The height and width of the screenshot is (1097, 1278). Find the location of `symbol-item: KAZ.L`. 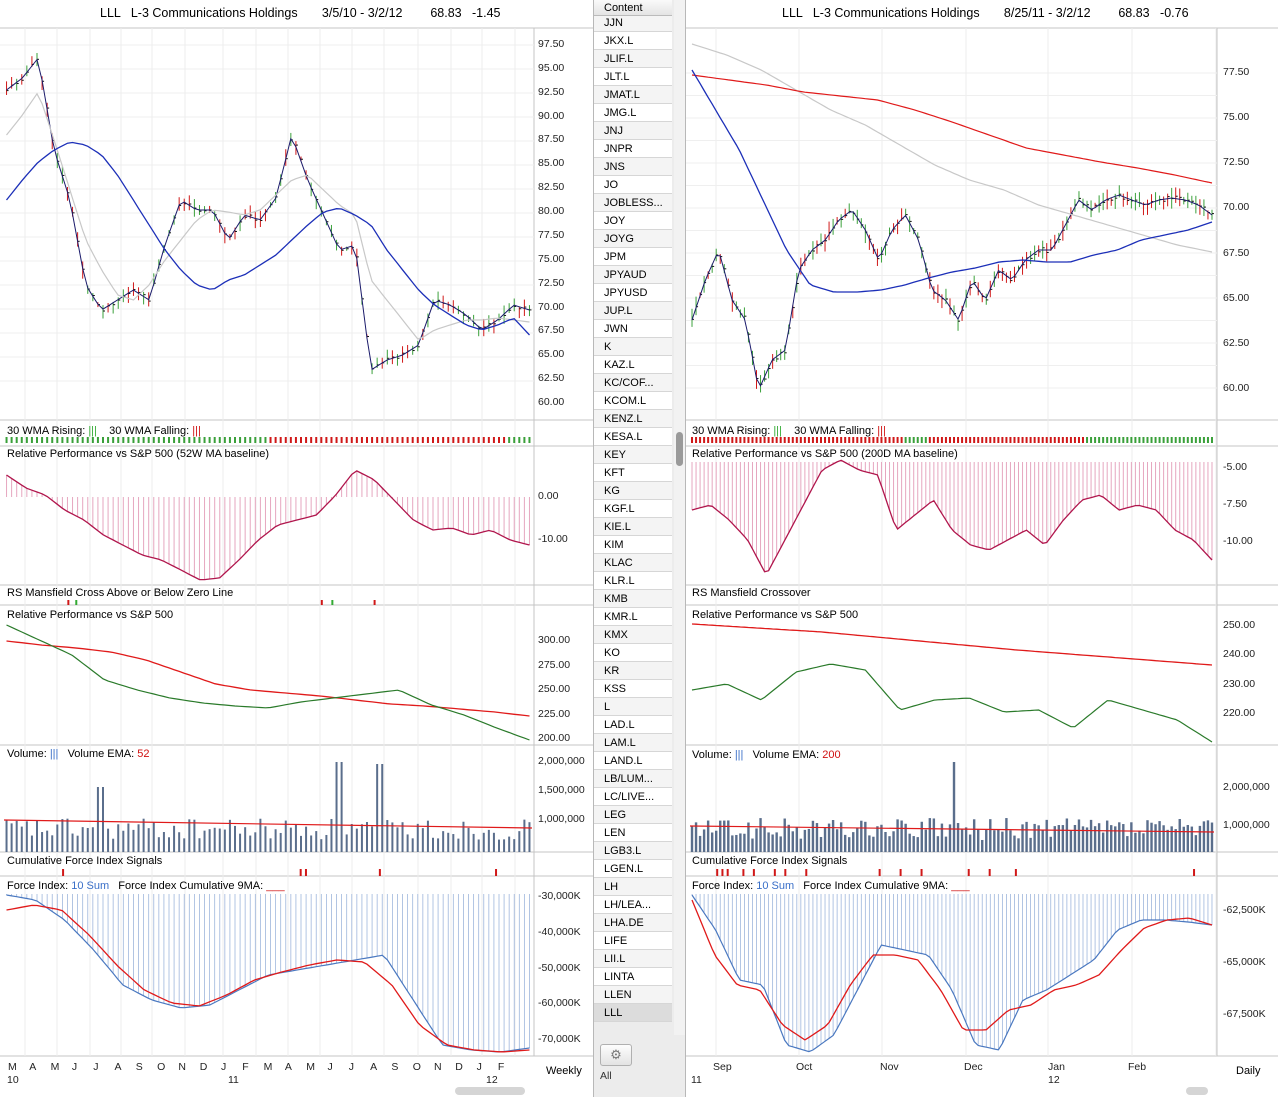

symbol-item: KAZ.L is located at coordinates (633, 365).